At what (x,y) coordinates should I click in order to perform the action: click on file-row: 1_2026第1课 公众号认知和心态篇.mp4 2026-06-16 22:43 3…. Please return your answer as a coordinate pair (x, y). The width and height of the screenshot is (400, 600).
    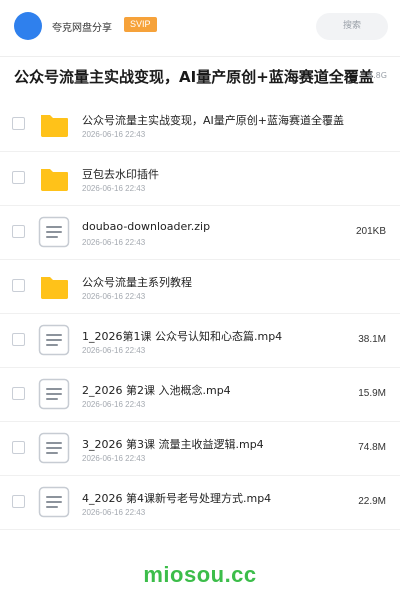
    Looking at the image, I should click on (200, 341).